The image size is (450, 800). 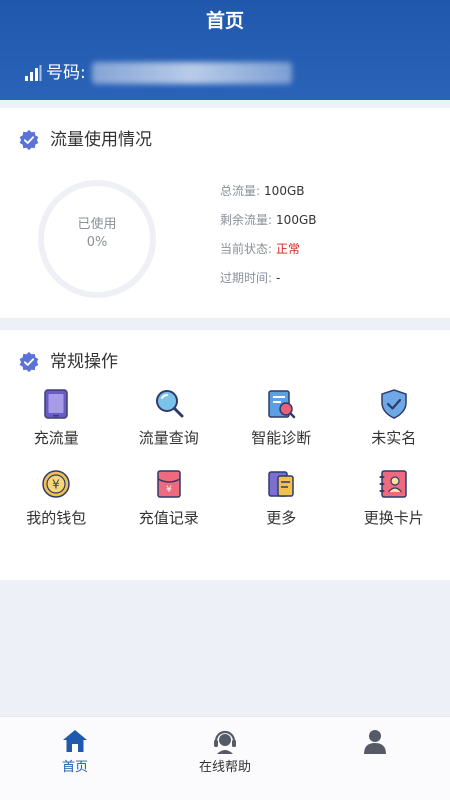 What do you see at coordinates (191, 73) in the screenshot?
I see `phone-number-redacted` at bounding box center [191, 73].